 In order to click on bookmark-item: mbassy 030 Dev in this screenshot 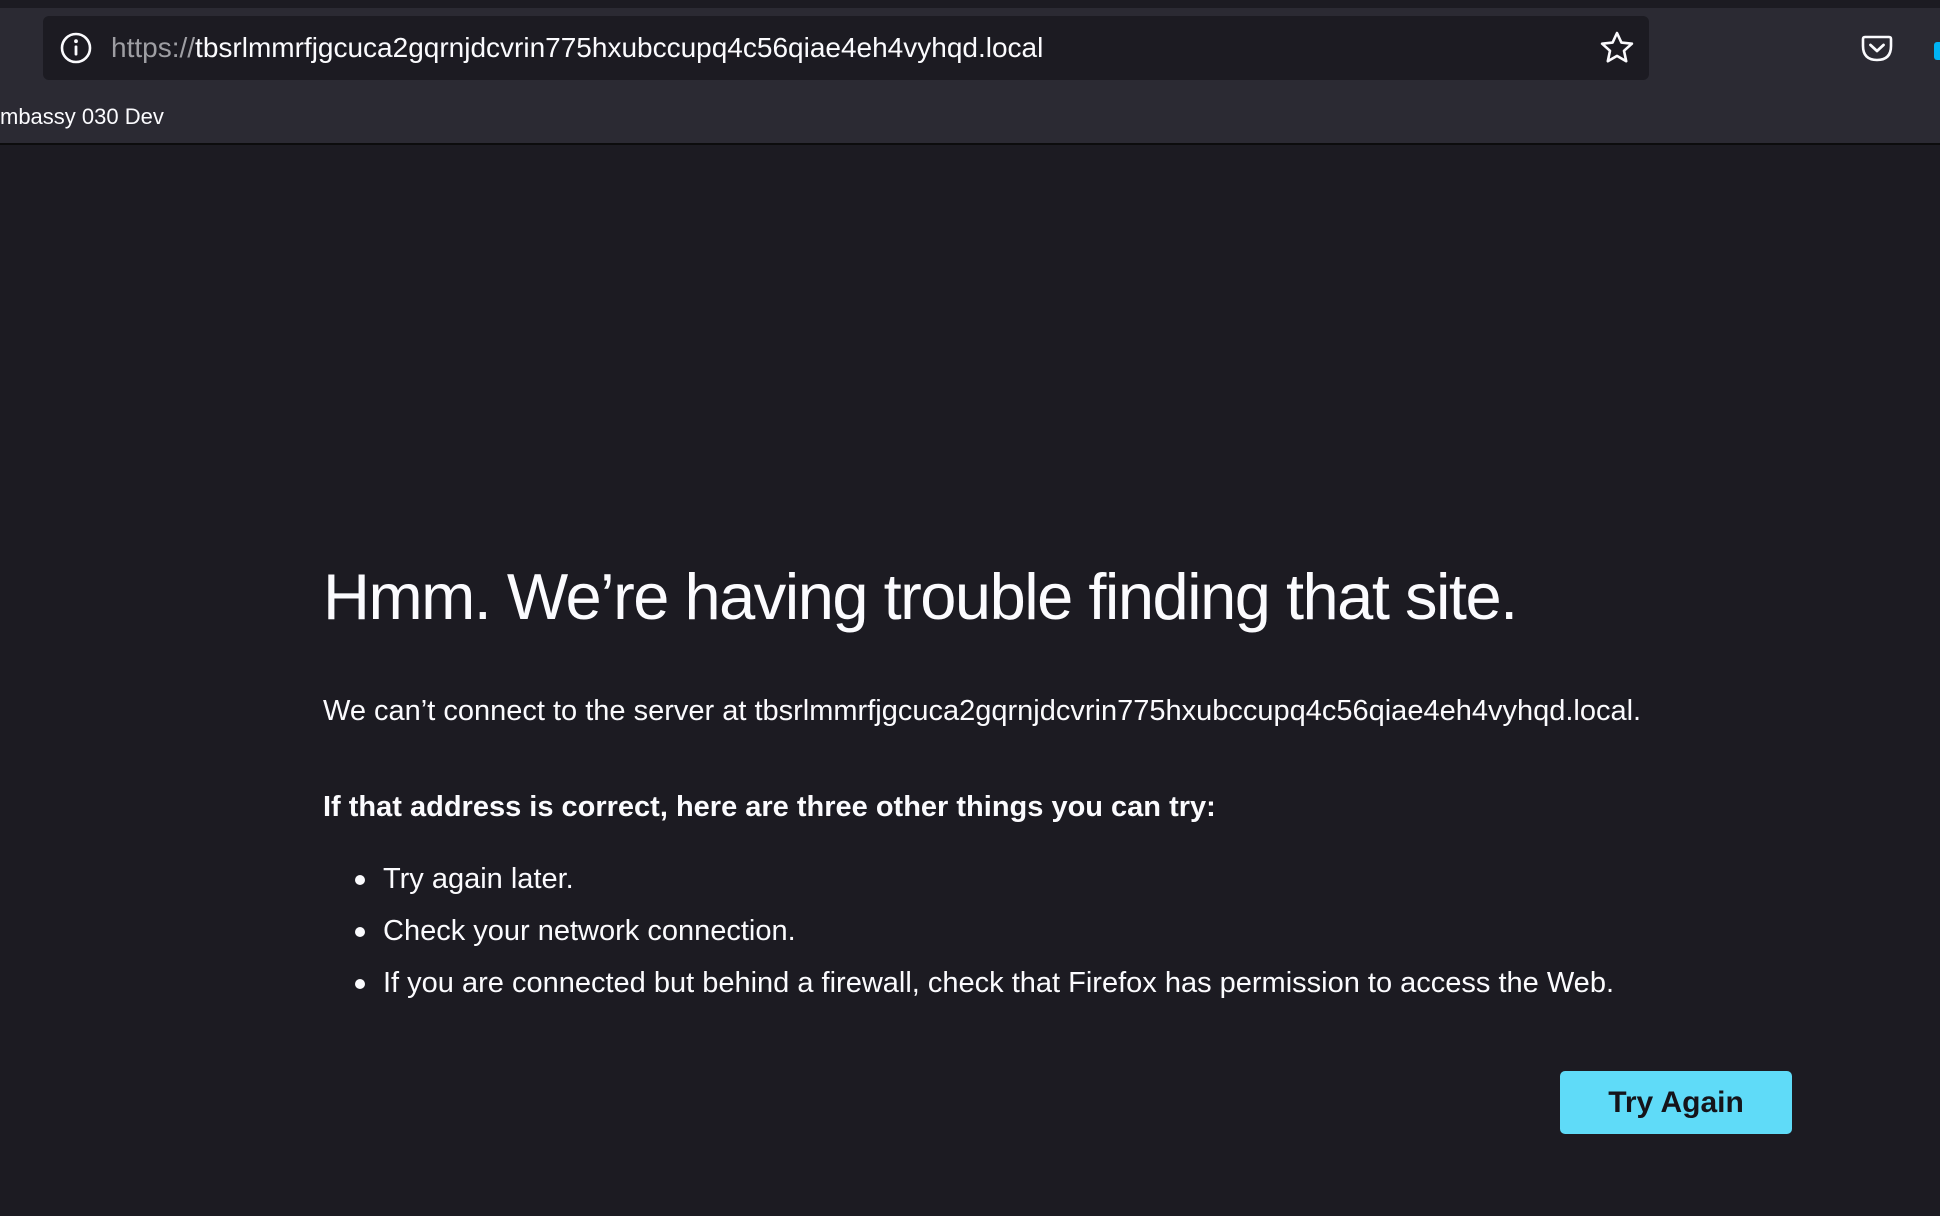, I will do `click(82, 117)`.